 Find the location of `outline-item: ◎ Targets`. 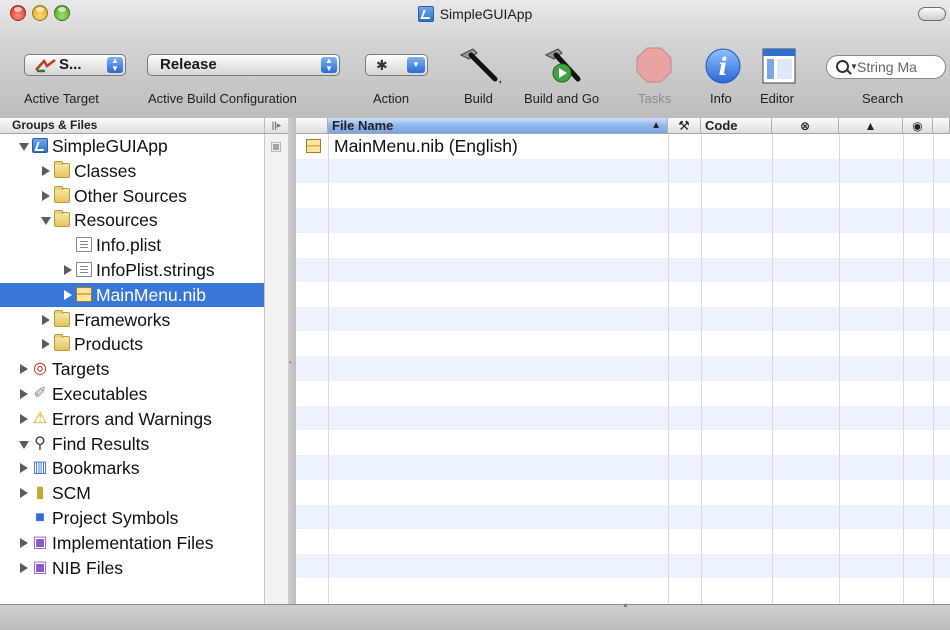

outline-item: ◎ Targets is located at coordinates (132, 369).